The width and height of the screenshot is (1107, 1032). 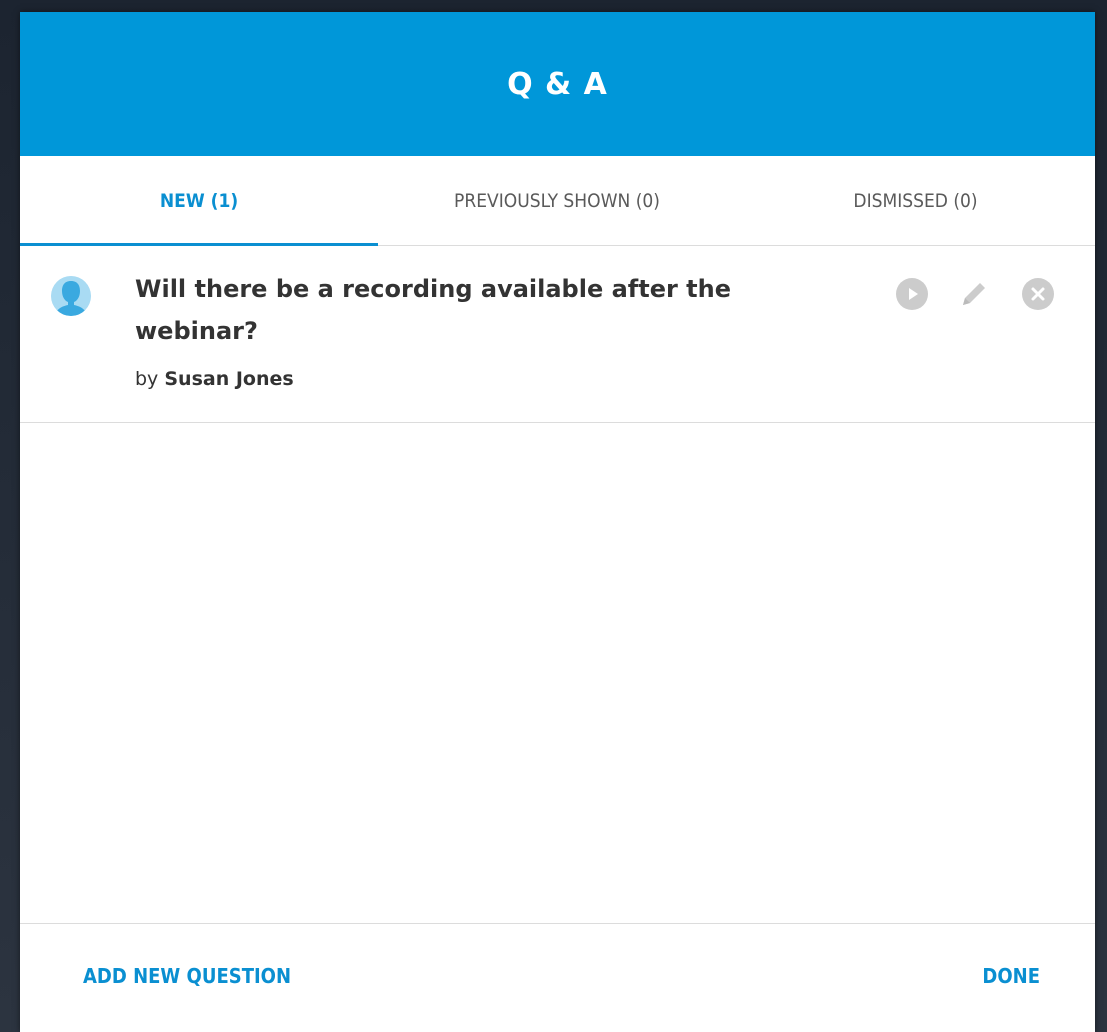 I want to click on done-button: DONE, so click(x=1011, y=976).